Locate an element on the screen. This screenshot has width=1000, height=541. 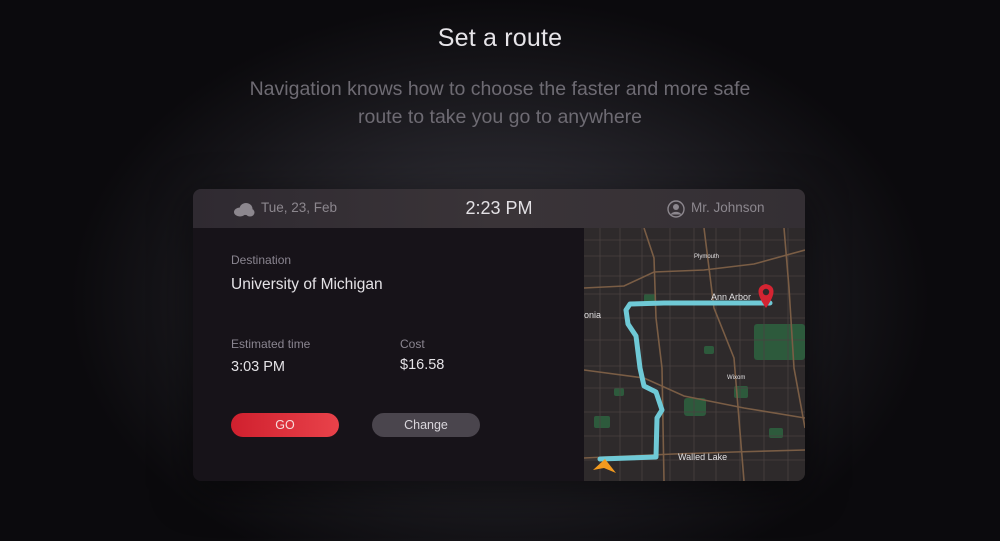
map-canvas is located at coordinates (694, 354).